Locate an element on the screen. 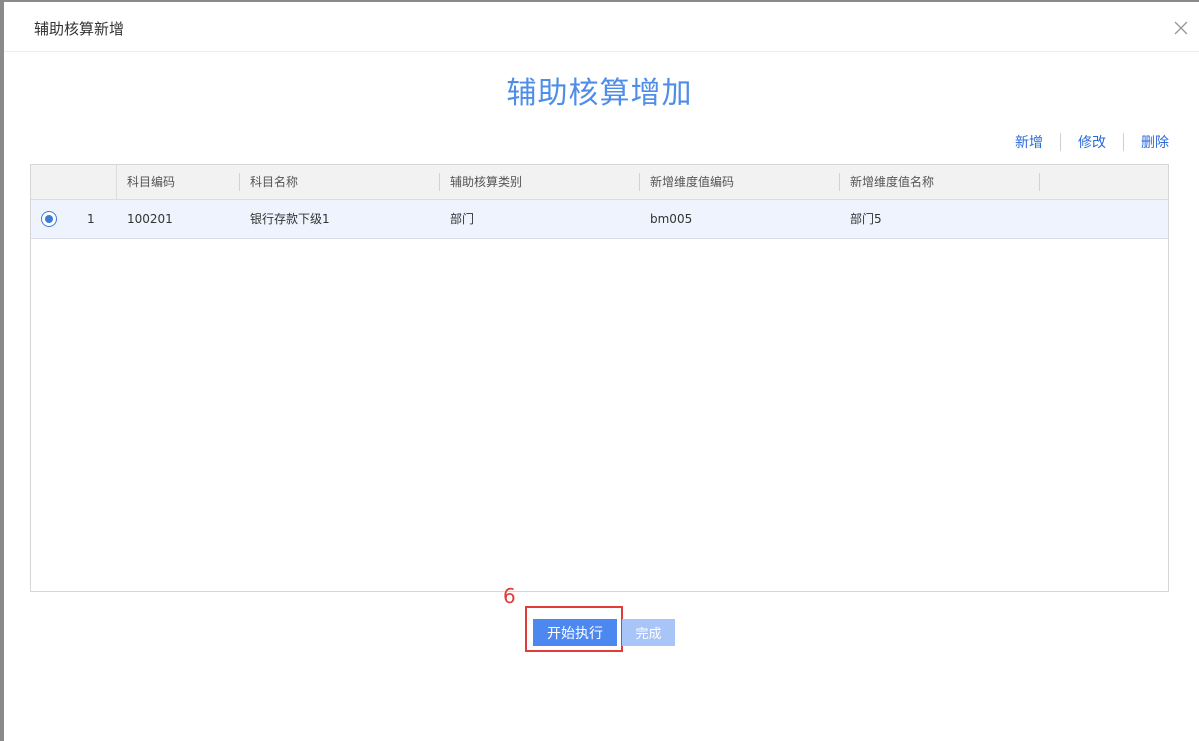 The height and width of the screenshot is (741, 1199). column-header-aux-category: 辅助核算类别 is located at coordinates (539, 182).